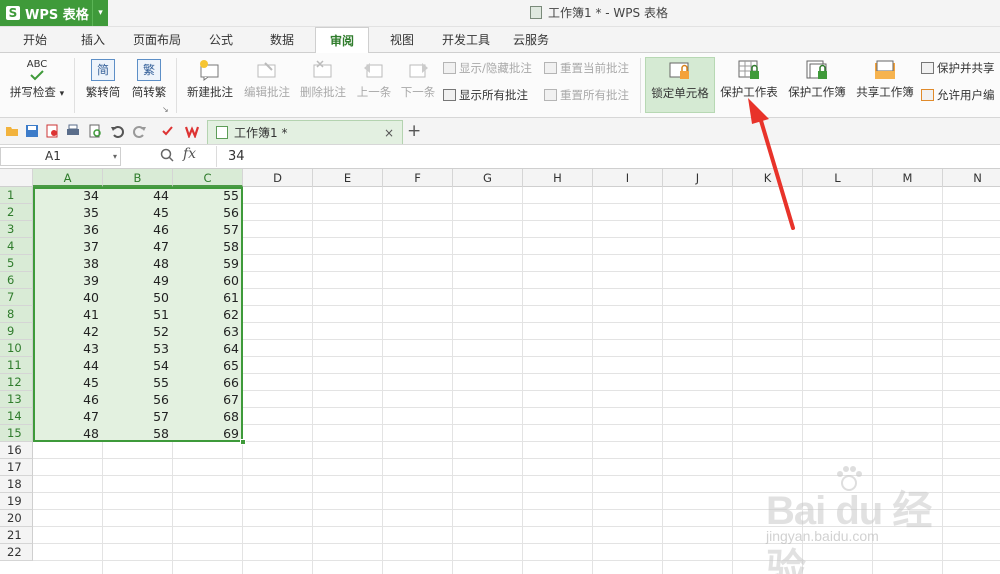  What do you see at coordinates (282, 40) in the screenshot?
I see `tab-data: 数据` at bounding box center [282, 40].